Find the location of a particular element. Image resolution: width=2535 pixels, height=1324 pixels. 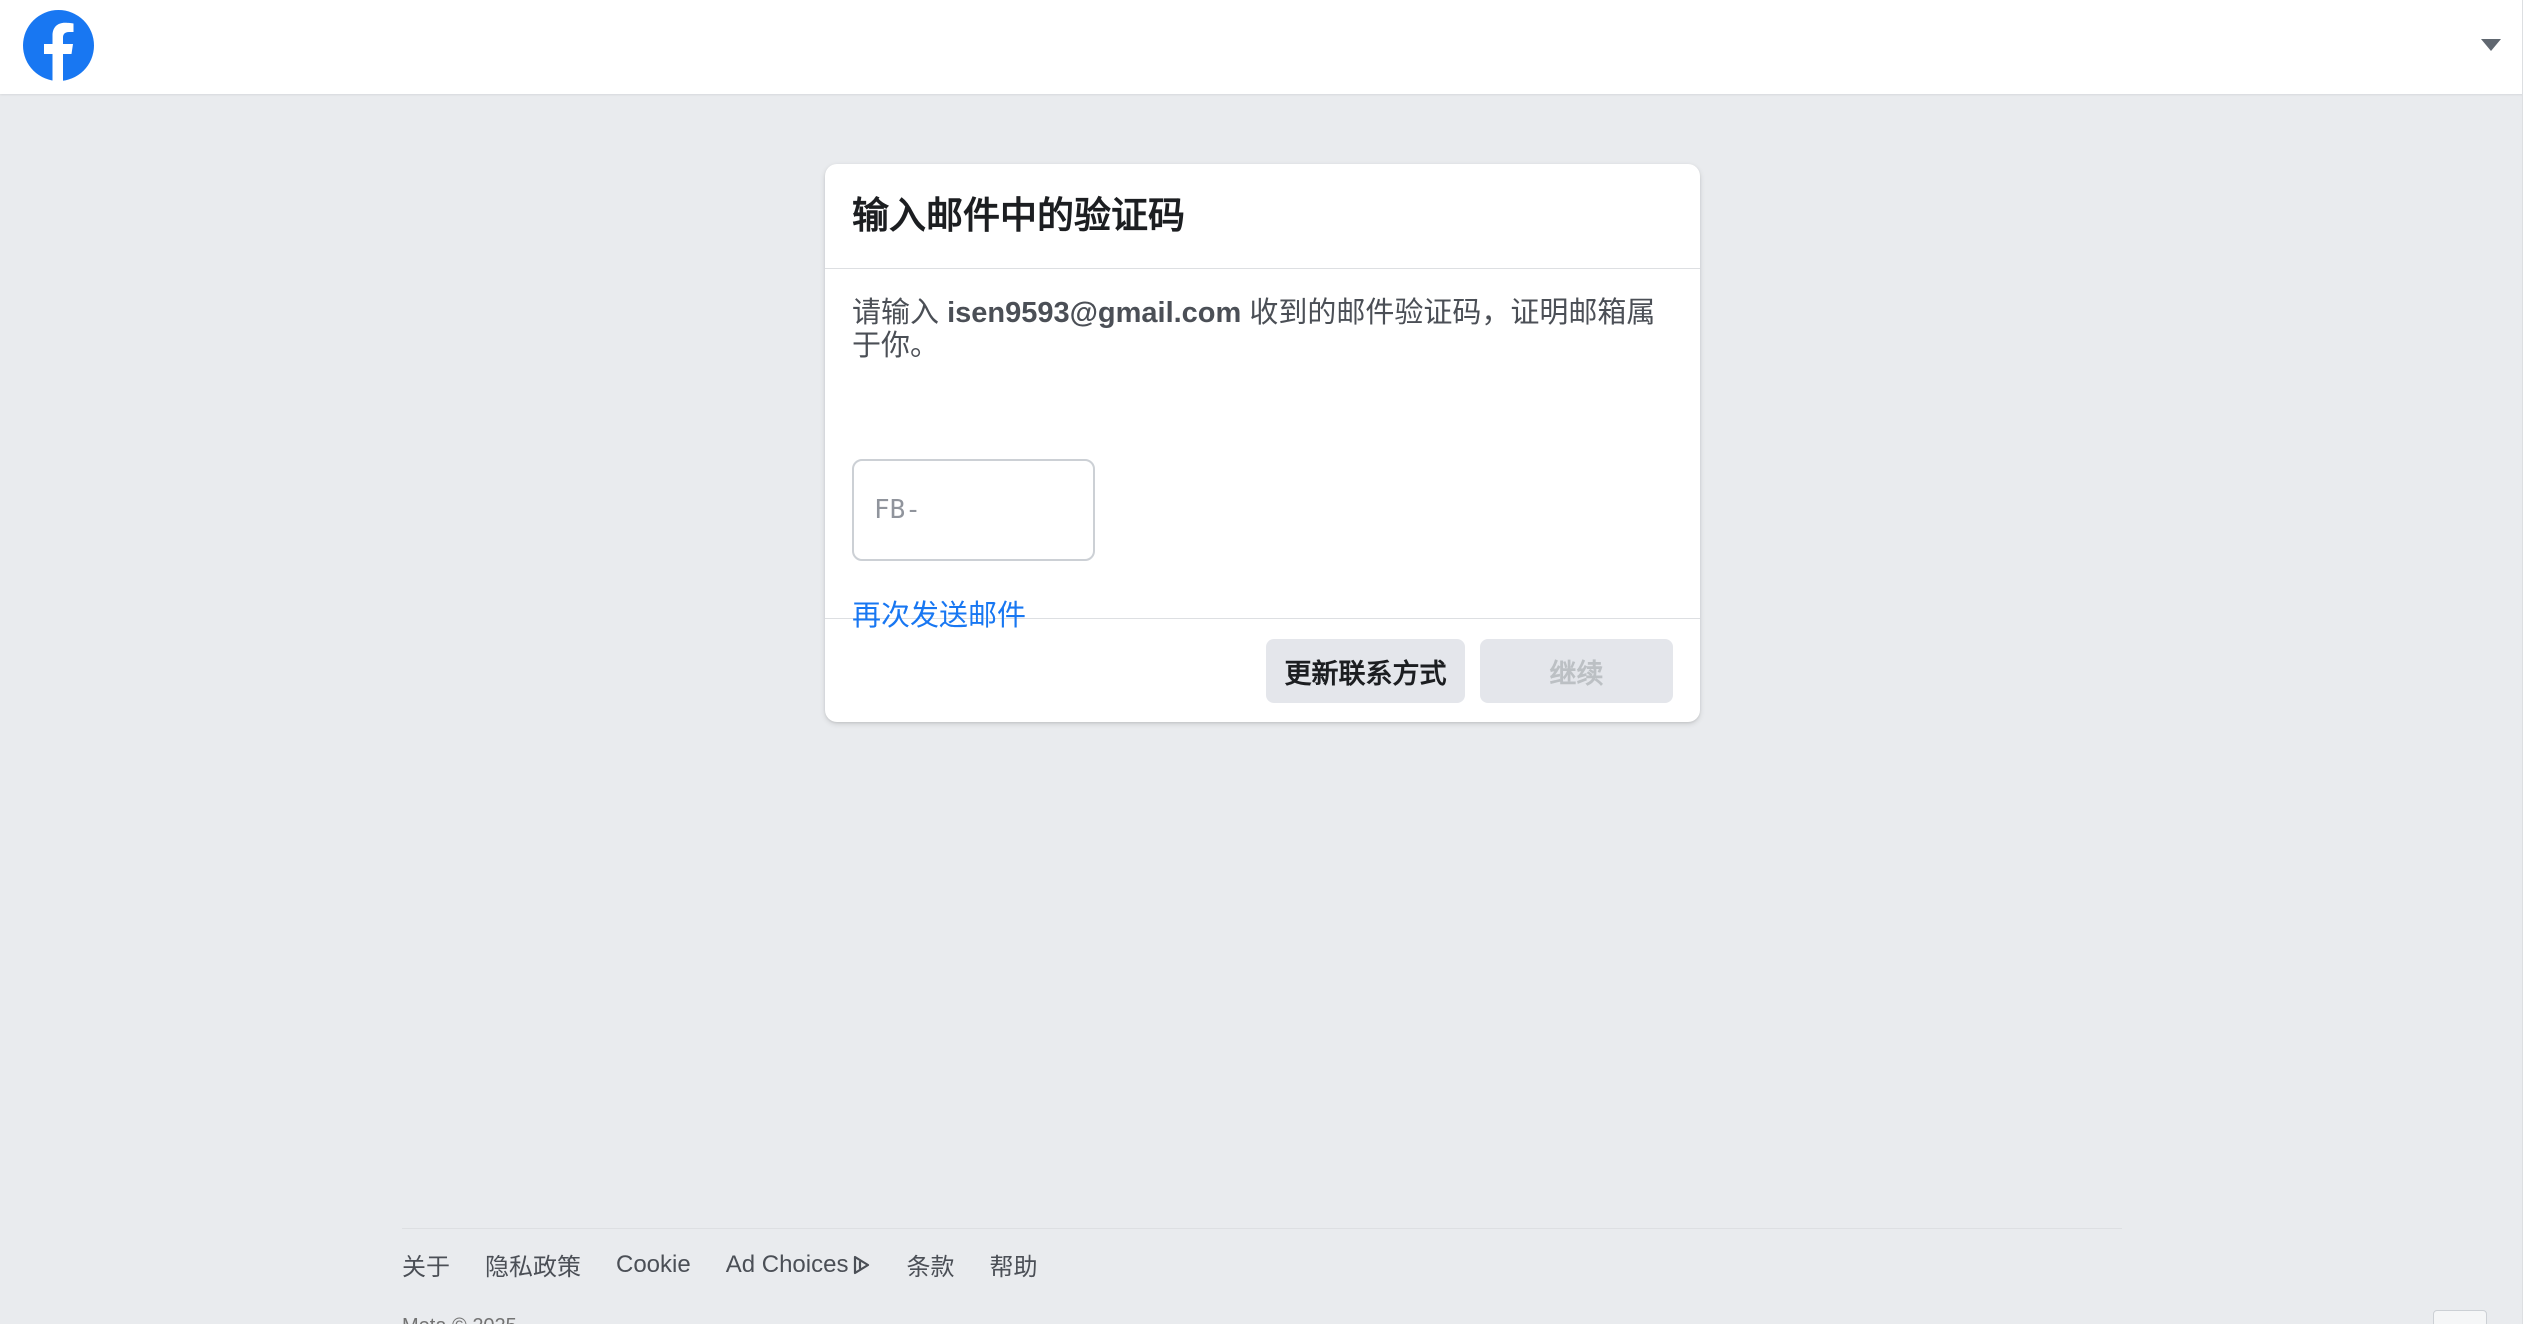

footer-link-about: 关于 is located at coordinates (426, 1264).